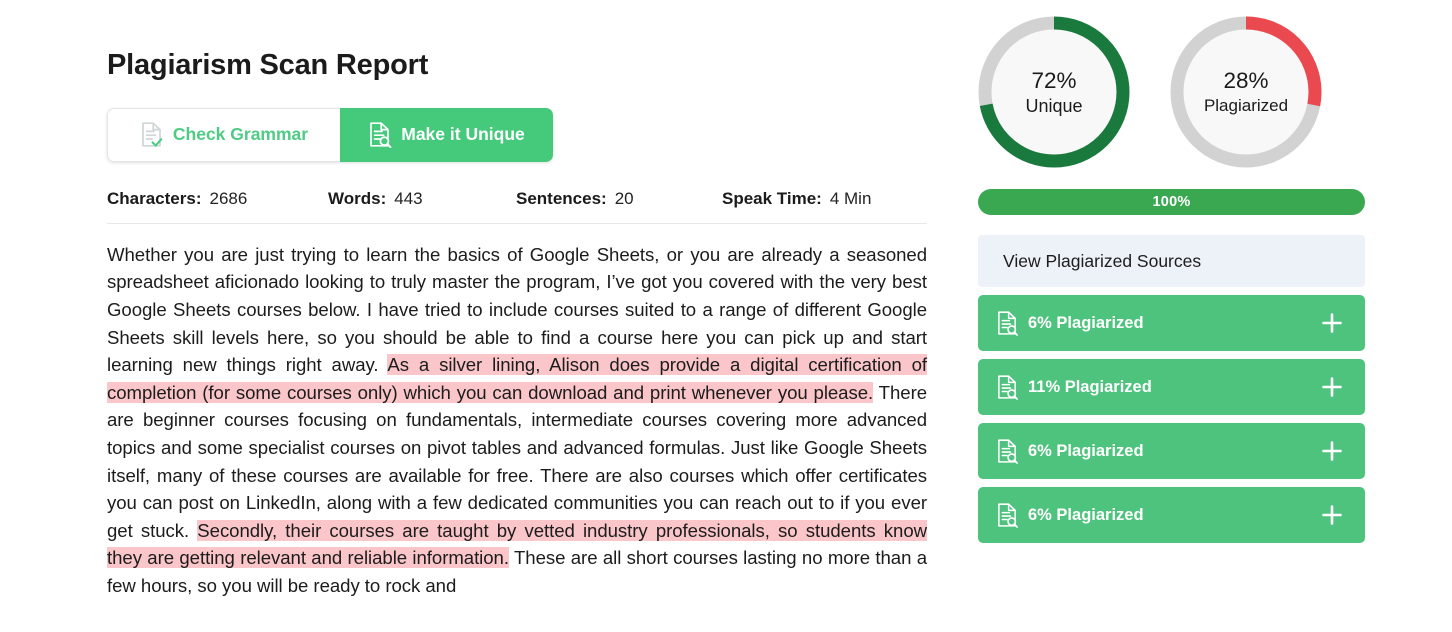  Describe the element at coordinates (772, 198) in the screenshot. I see `stat-speak-time-label: Speak Time:` at that location.